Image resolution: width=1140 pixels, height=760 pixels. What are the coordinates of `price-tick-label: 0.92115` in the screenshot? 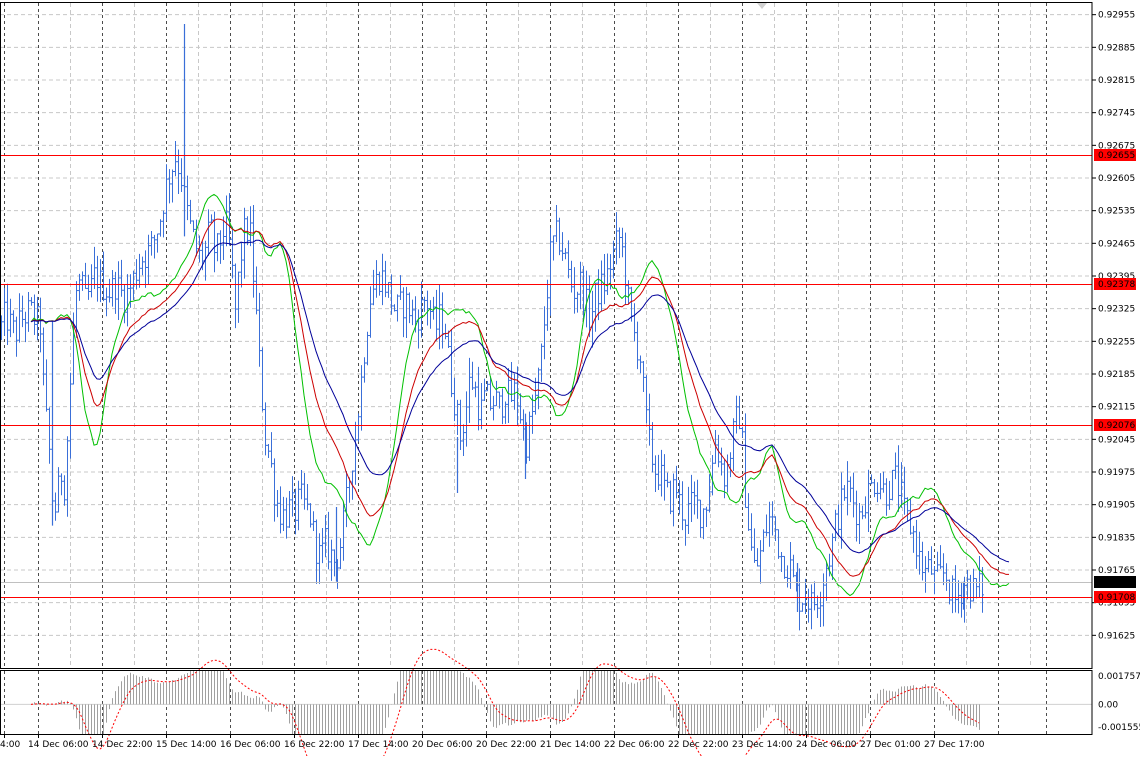 It's located at (1116, 408).